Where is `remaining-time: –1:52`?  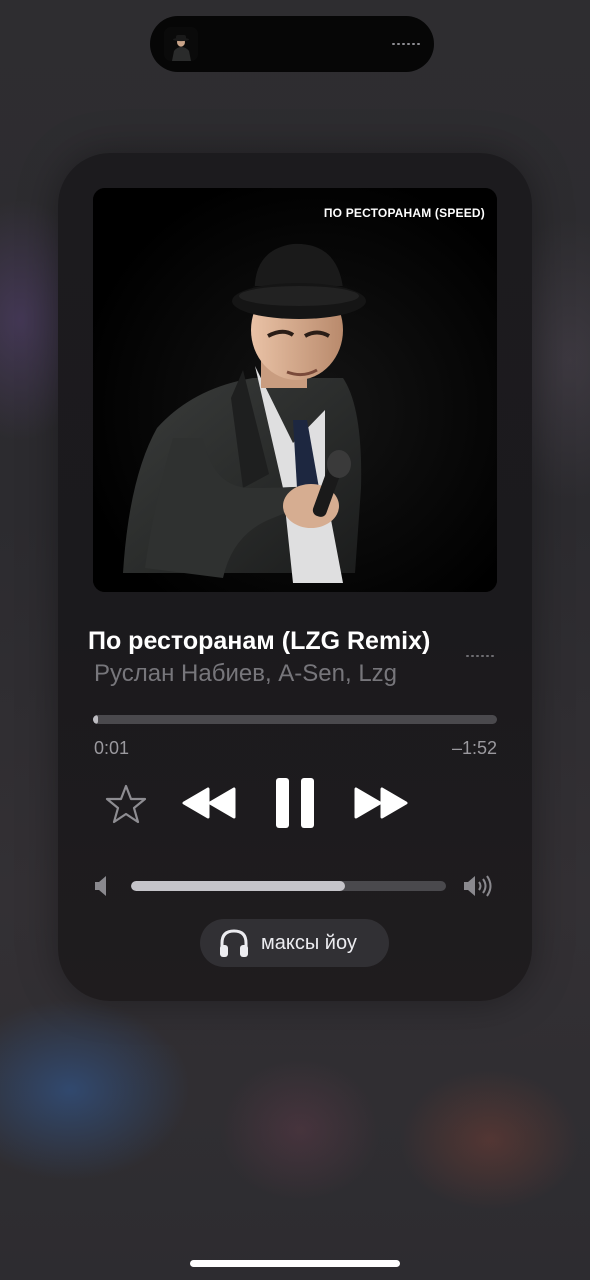
remaining-time: –1:52 is located at coordinates (474, 748).